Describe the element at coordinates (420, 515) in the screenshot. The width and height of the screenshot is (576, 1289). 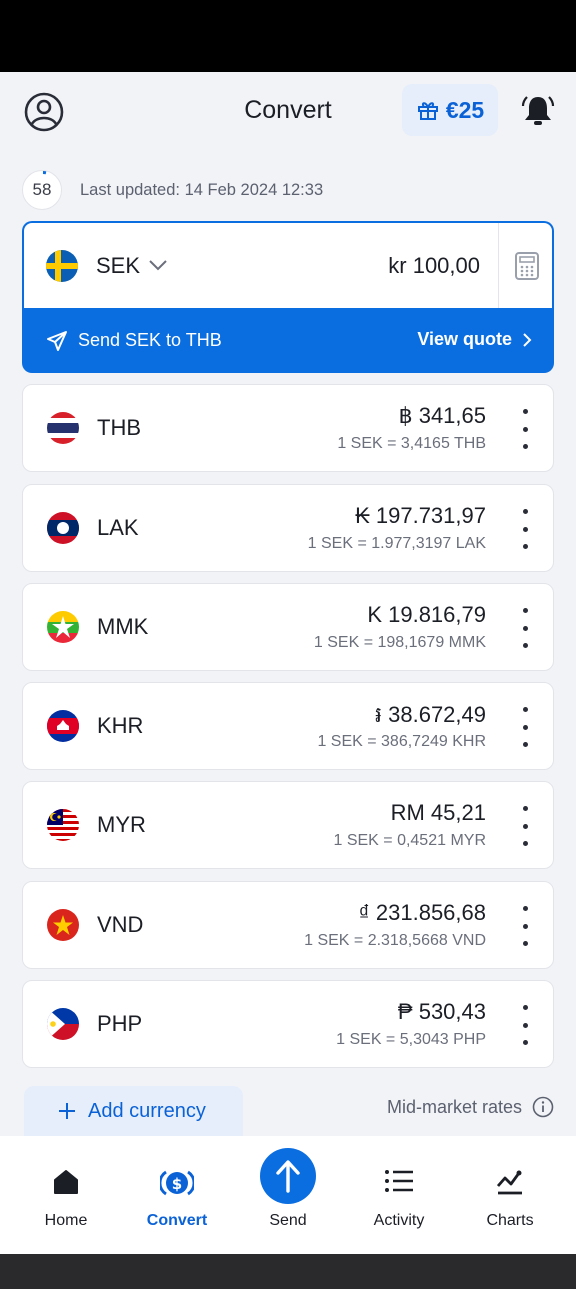
I see `currency-value: ₭ 197.731,97` at that location.